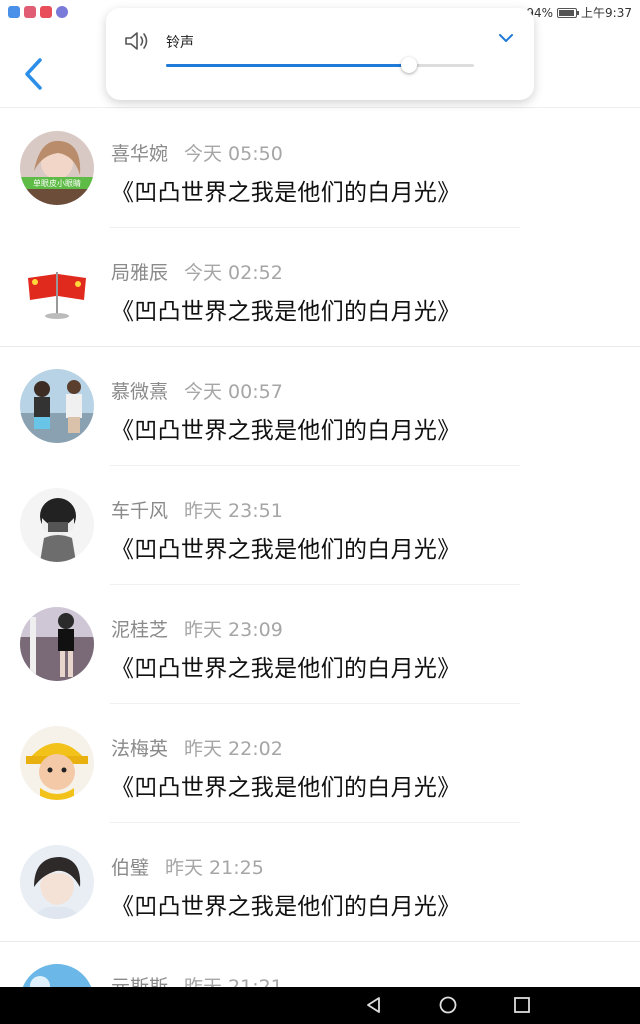 The image size is (640, 1024). Describe the element at coordinates (320, 525) in the screenshot. I see `list-item: 车千风 昨天 23:51 《凹凸世界之我是他们的白月光》` at that location.